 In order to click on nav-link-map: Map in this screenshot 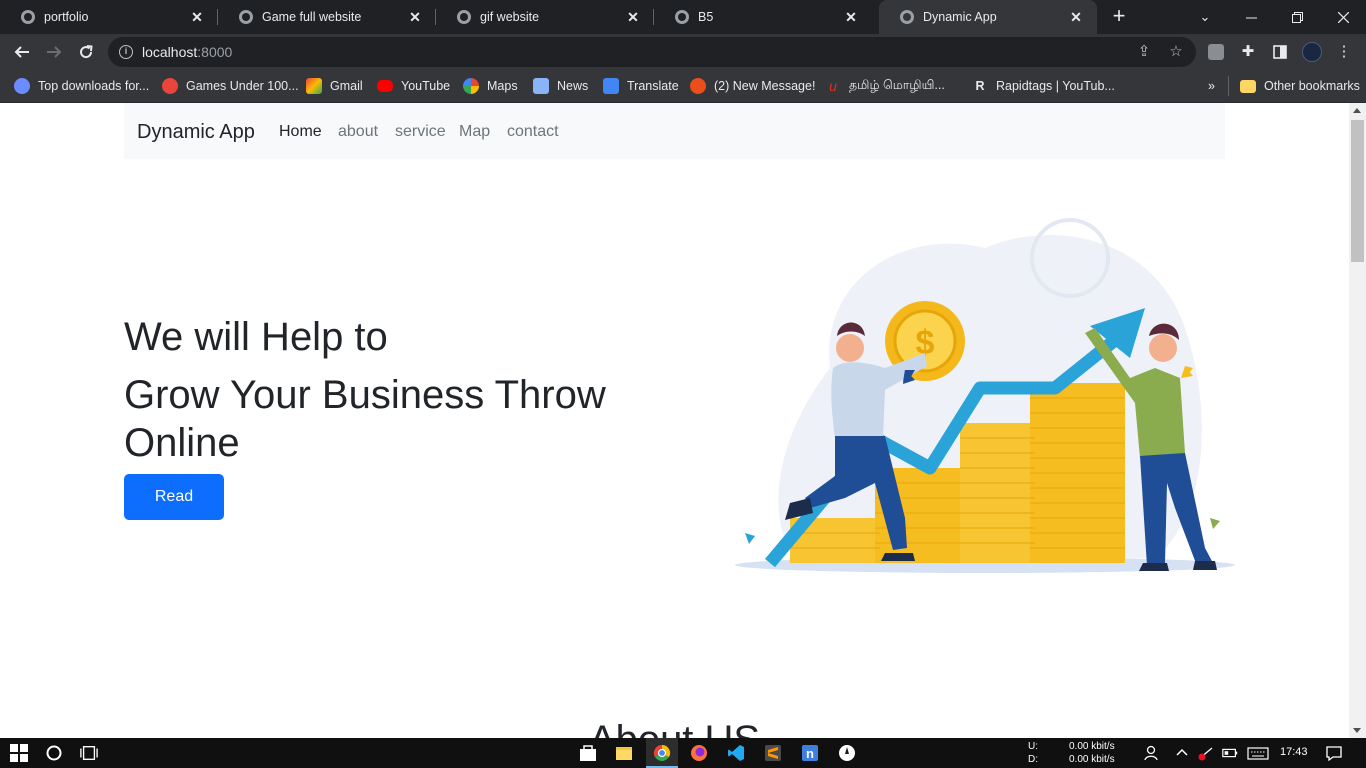, I will do `click(474, 132)`.